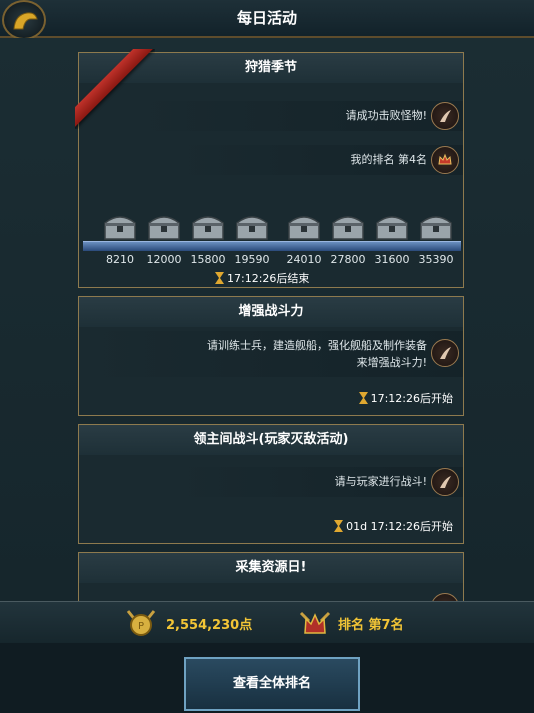  I want to click on points-value: 2,554,230点, so click(209, 625).